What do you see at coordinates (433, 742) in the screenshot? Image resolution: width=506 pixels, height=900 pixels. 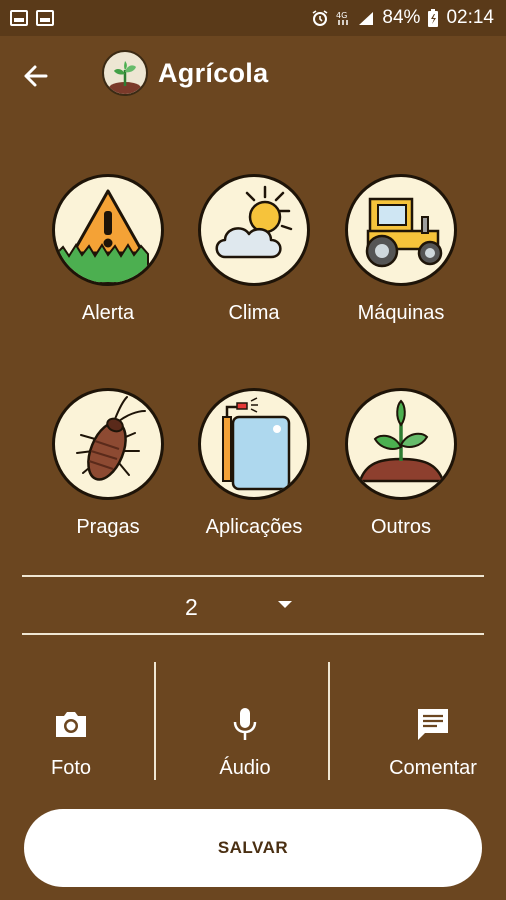 I see `comentar-button: Comentar` at bounding box center [433, 742].